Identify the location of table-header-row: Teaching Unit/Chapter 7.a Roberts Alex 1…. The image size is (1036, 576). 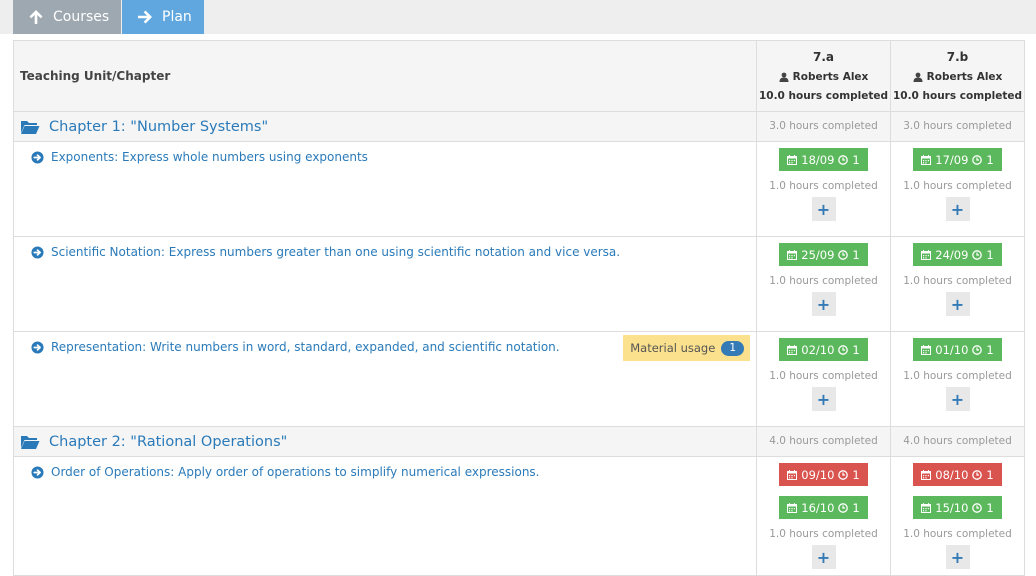
(519, 76).